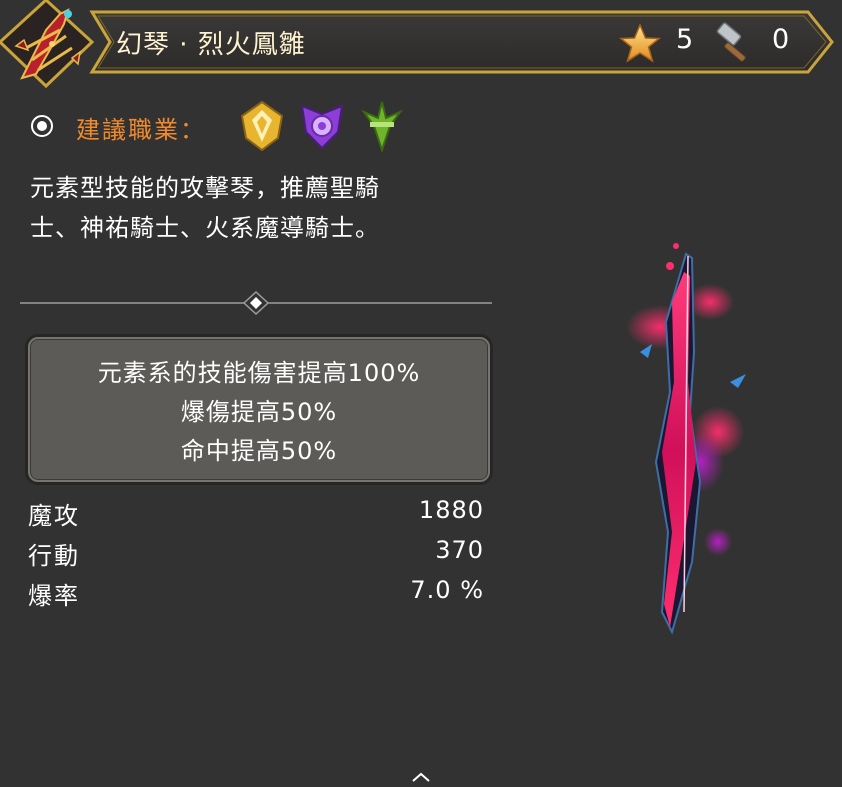 The height and width of the screenshot is (787, 842). Describe the element at coordinates (54, 596) in the screenshot. I see `stat-label: 爆率` at that location.